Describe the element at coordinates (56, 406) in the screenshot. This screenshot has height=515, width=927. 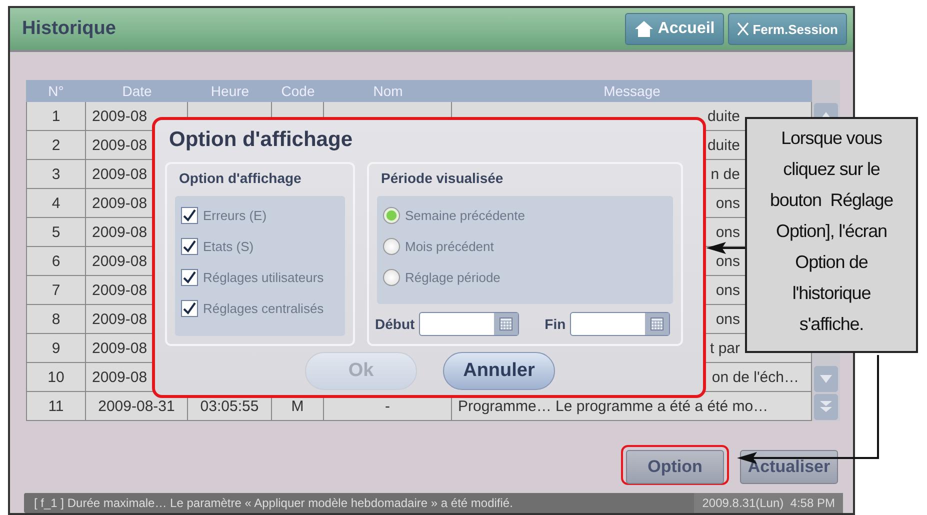
I see `table-cell: 11` at that location.